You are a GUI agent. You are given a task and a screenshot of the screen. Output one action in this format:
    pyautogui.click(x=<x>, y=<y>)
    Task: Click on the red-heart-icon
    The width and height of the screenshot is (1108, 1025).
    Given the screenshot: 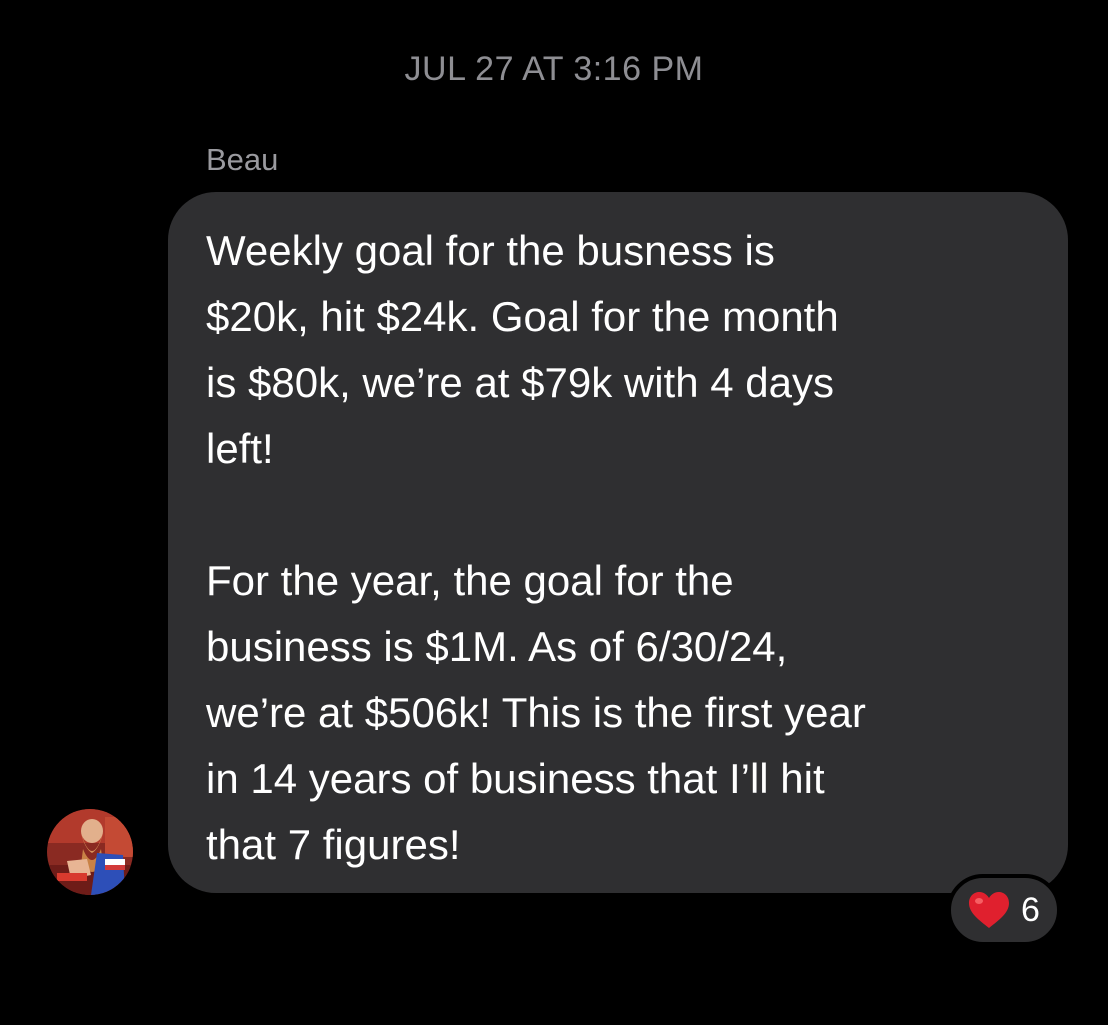 What is the action you would take?
    pyautogui.click(x=989, y=910)
    